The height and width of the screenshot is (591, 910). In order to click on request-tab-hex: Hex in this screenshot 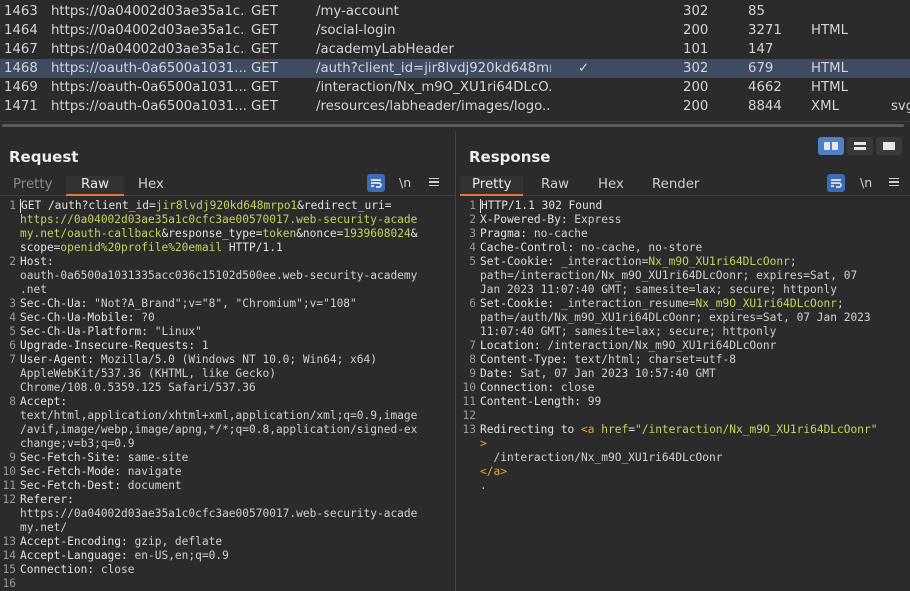, I will do `click(151, 186)`.